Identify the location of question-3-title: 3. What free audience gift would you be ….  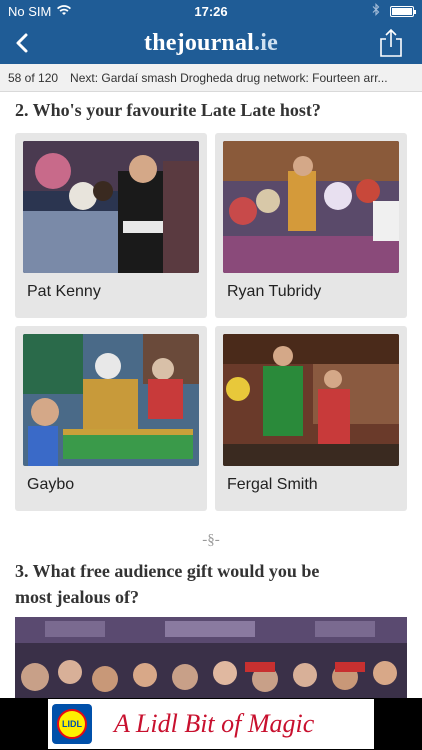
(167, 584).